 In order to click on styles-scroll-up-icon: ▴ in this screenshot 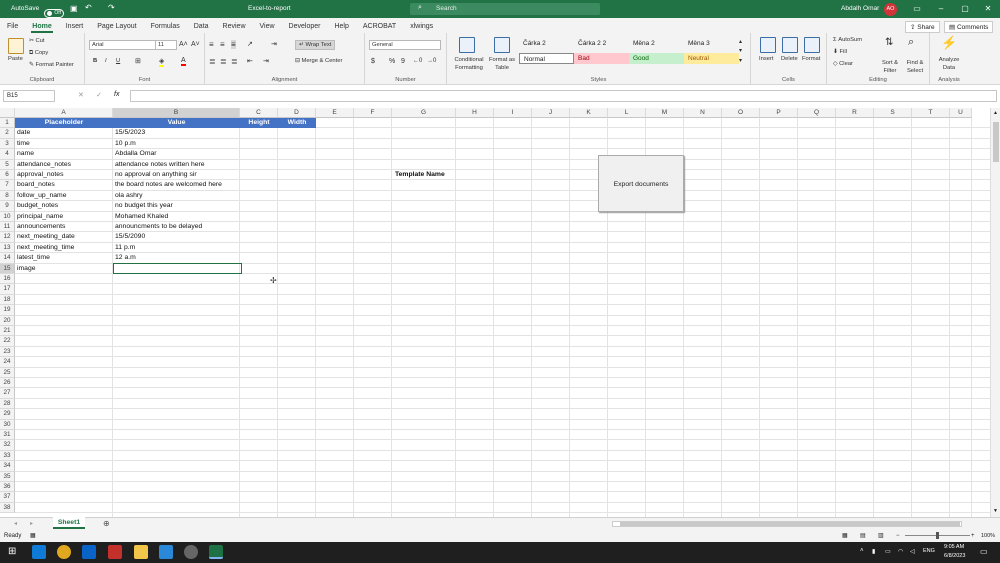, I will do `click(740, 41)`.